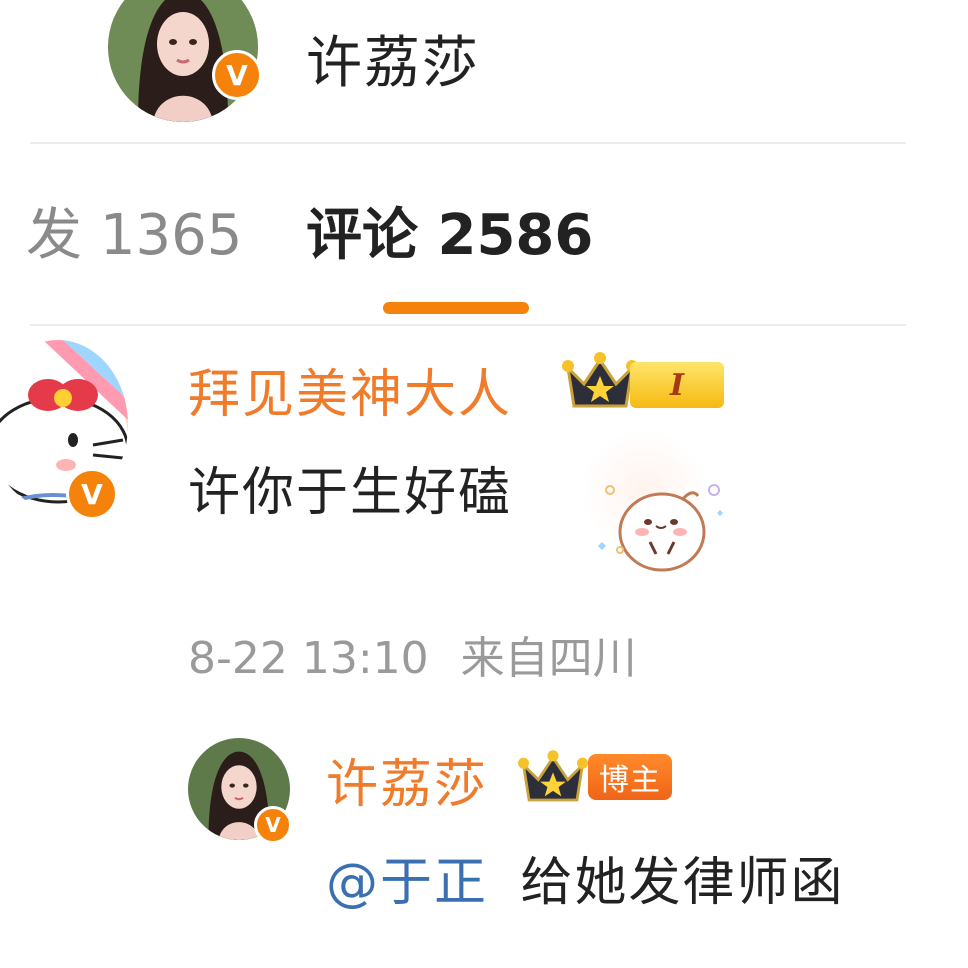  What do you see at coordinates (64, 430) in the screenshot?
I see `commenter-avatar: V` at bounding box center [64, 430].